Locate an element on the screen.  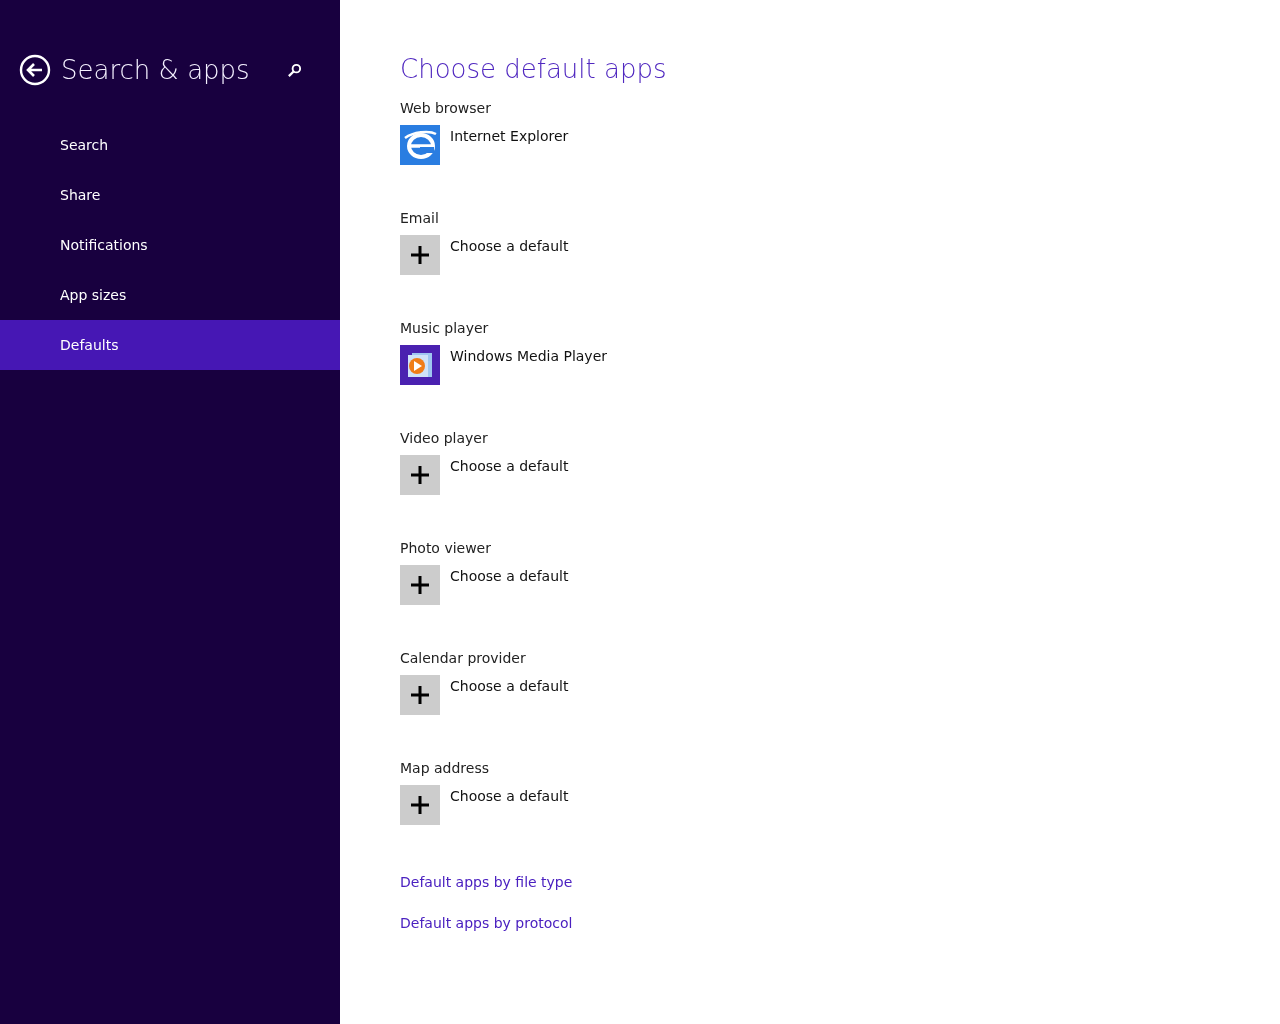
link: Default apps by protocol is located at coordinates (486, 923).